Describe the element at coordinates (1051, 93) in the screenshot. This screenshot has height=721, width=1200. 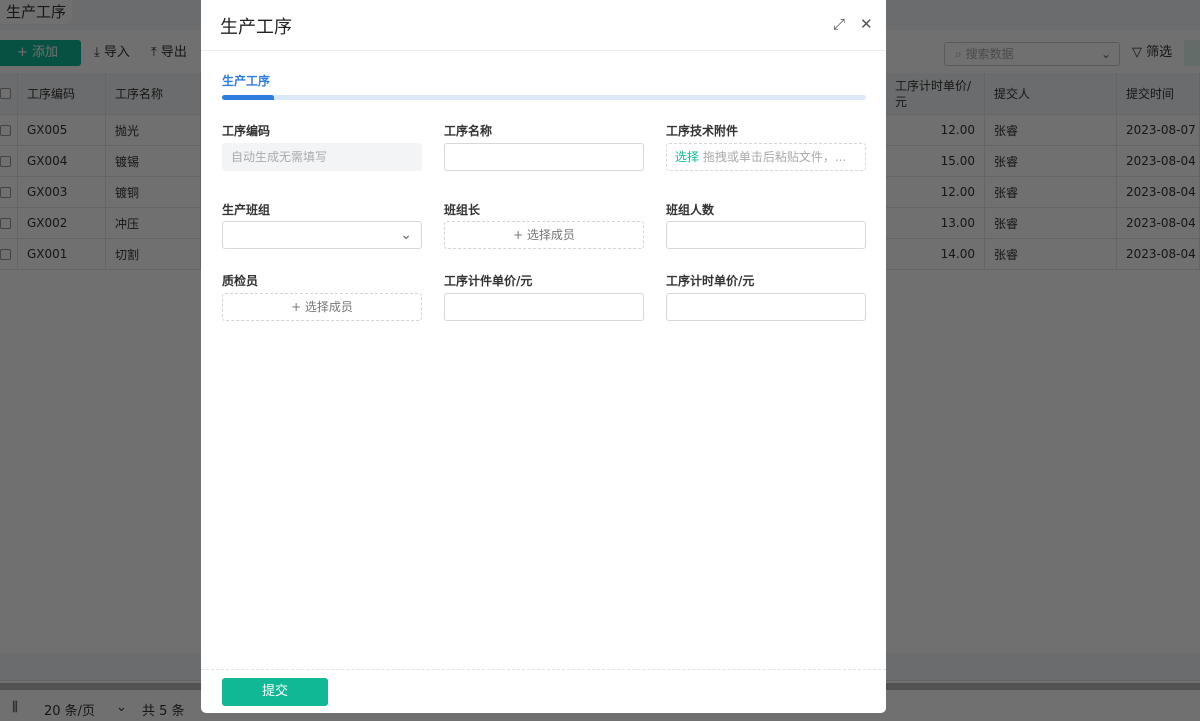
I see `header-submitter: 提交人` at that location.